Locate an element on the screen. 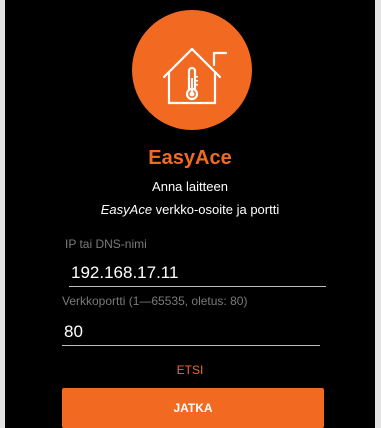  intro-line-2: EasyAce verkko-osoite ja portti is located at coordinates (190, 210).